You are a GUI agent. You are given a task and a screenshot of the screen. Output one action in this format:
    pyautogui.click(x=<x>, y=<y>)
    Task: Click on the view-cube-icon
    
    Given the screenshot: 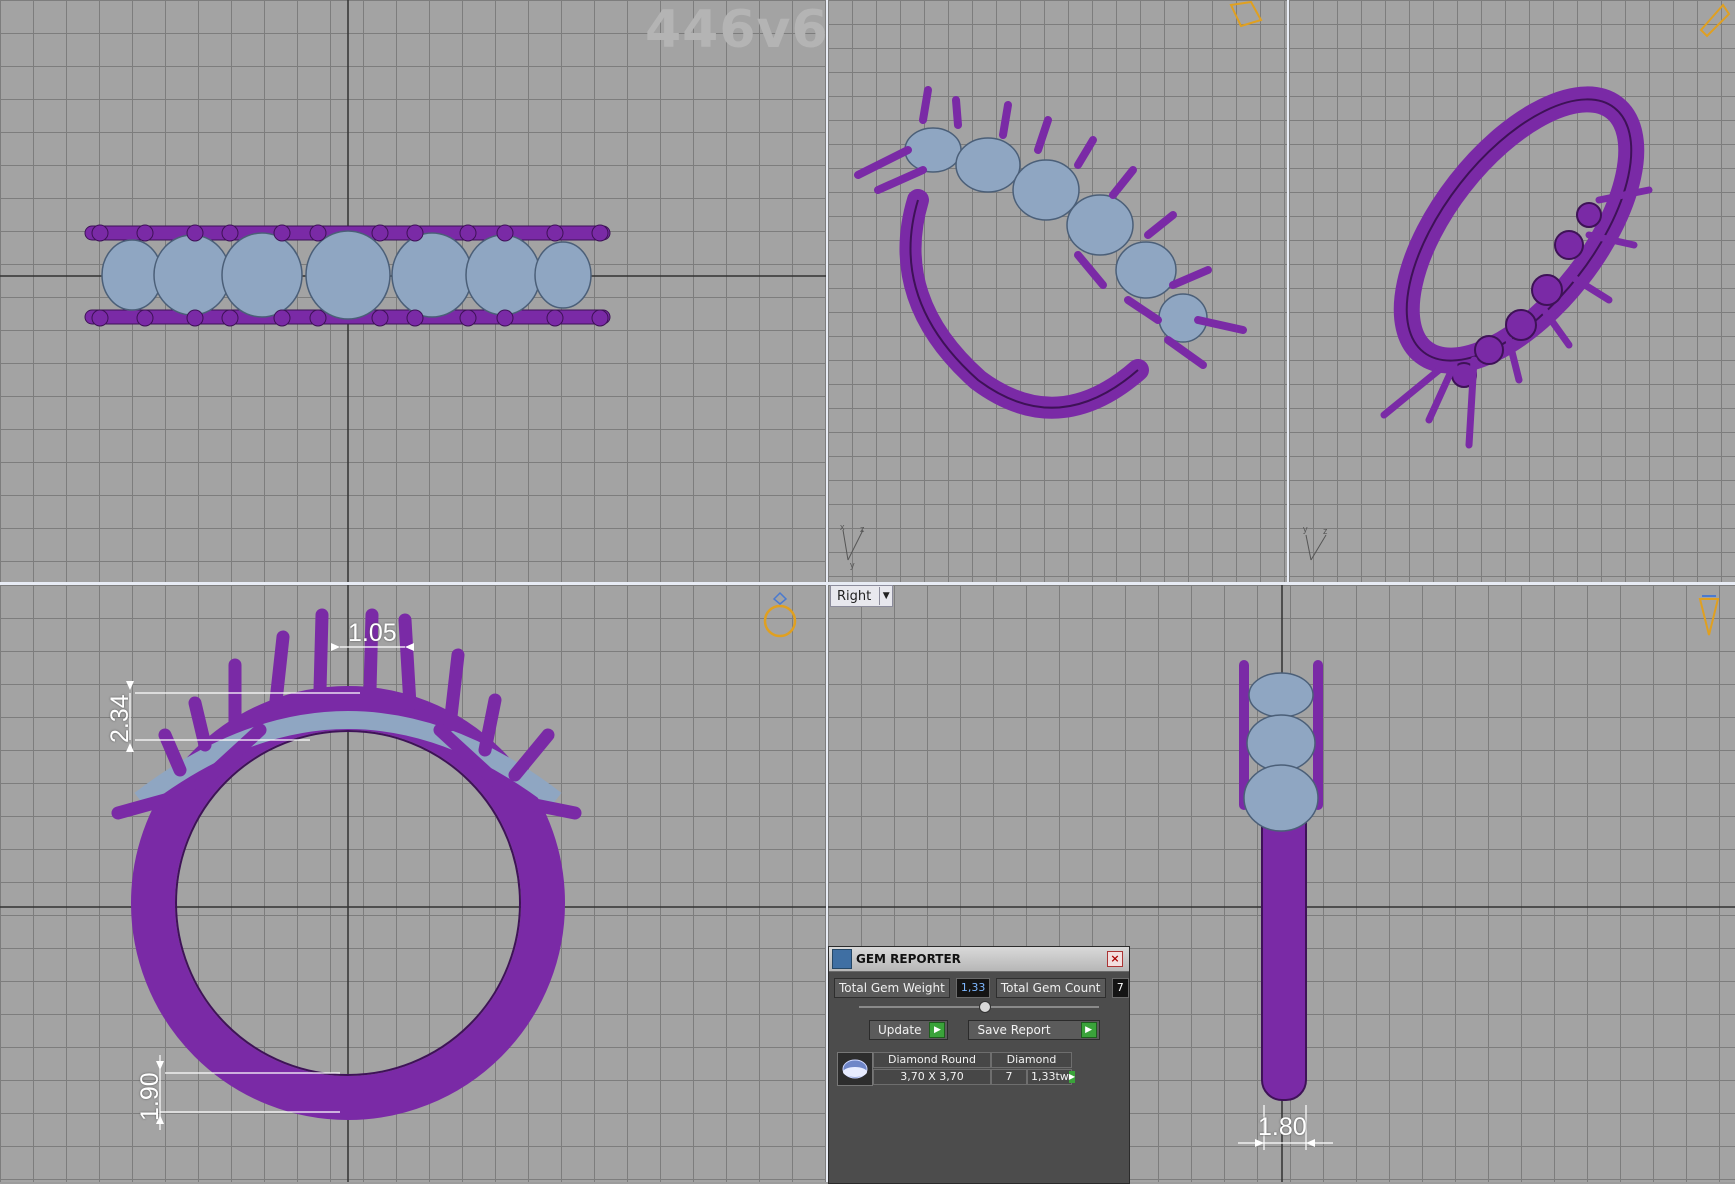 What is the action you would take?
    pyautogui.click(x=1246, y=15)
    